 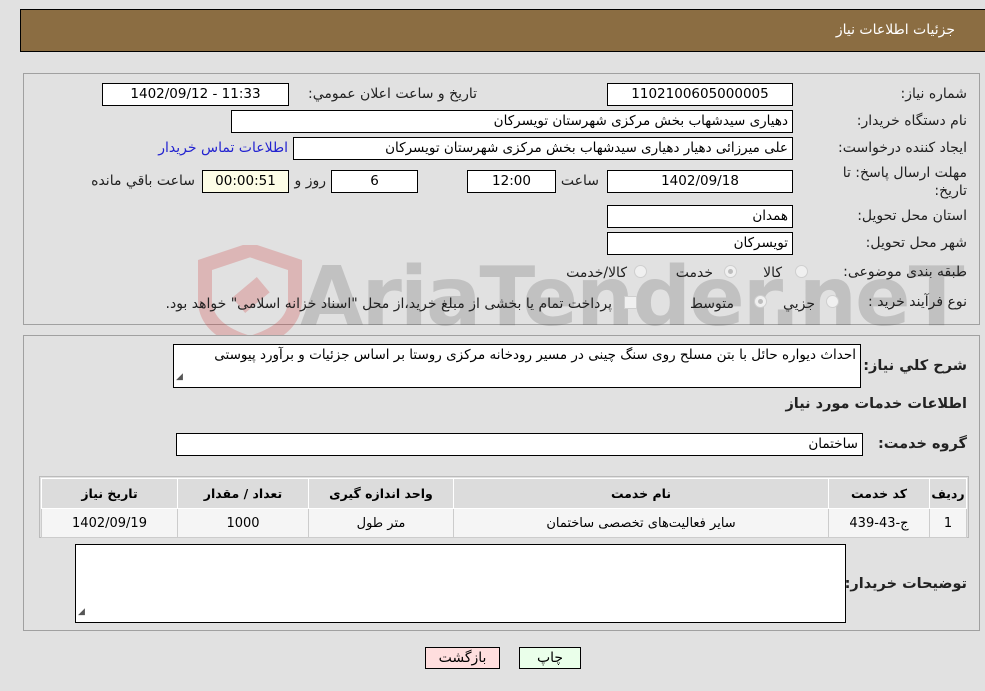 What do you see at coordinates (922, 444) in the screenshot?
I see `service-group-label: گروه خدمت:` at bounding box center [922, 444].